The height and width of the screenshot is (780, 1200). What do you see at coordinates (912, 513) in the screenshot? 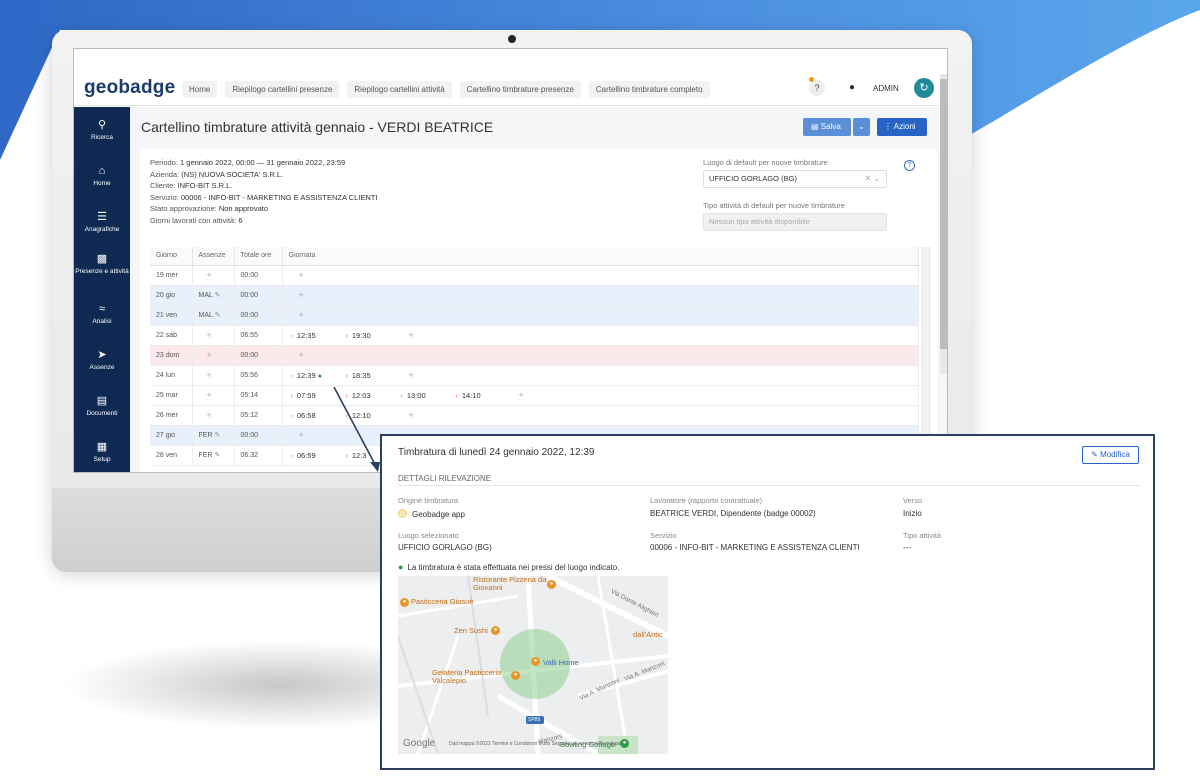
I see `direction-value: Inizio` at bounding box center [912, 513].